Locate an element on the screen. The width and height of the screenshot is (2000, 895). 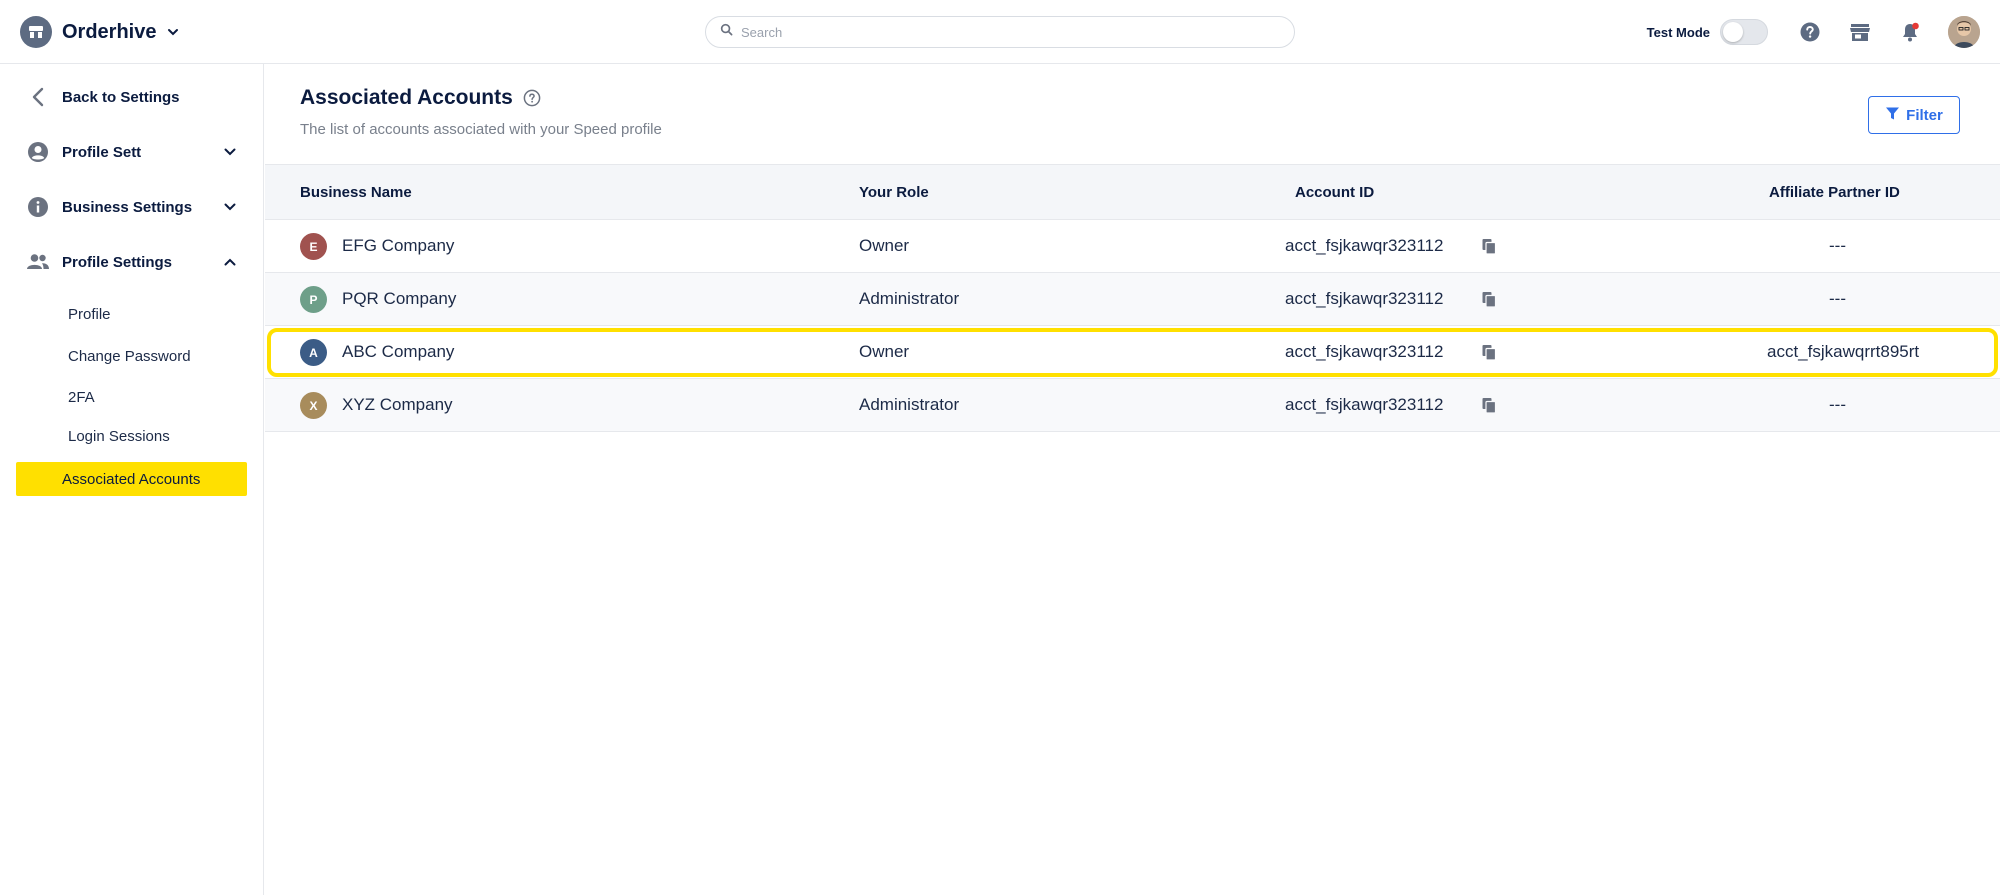
business-name: ABC Company is located at coordinates (398, 351).